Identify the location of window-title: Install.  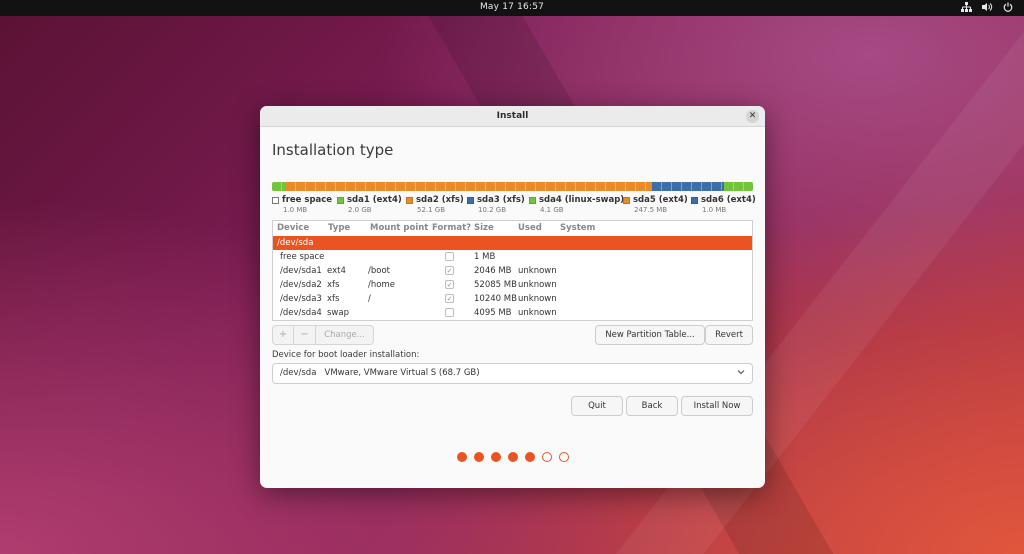
(512, 116).